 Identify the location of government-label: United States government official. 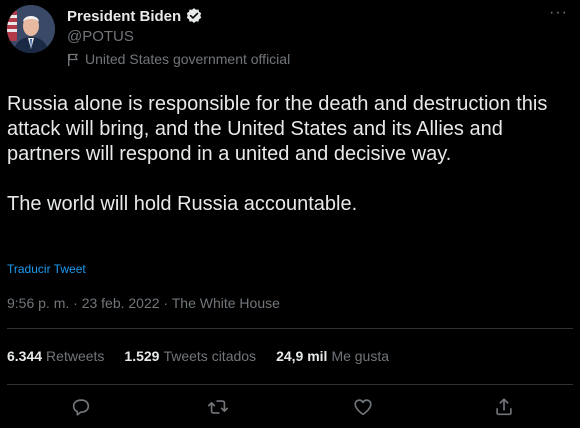
(178, 59).